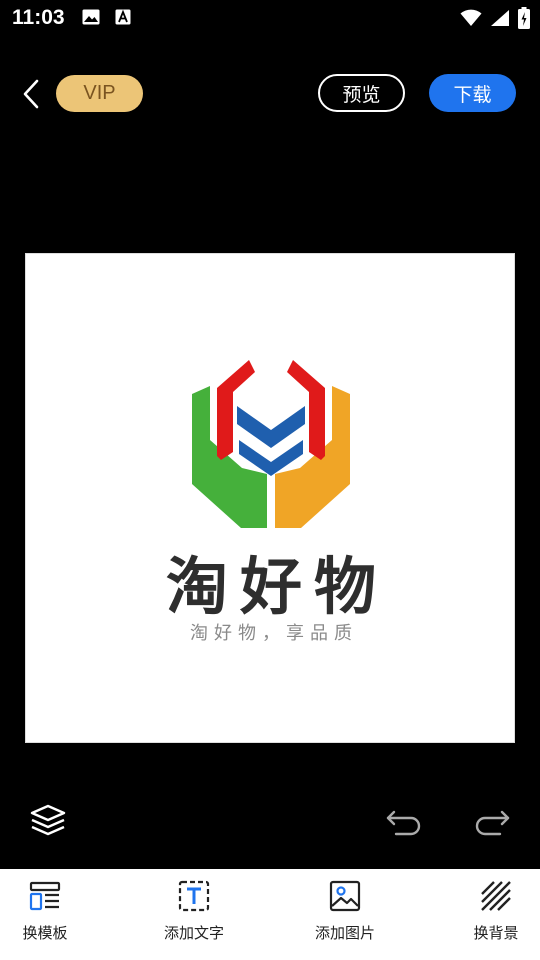  I want to click on redo-button, so click(492, 821).